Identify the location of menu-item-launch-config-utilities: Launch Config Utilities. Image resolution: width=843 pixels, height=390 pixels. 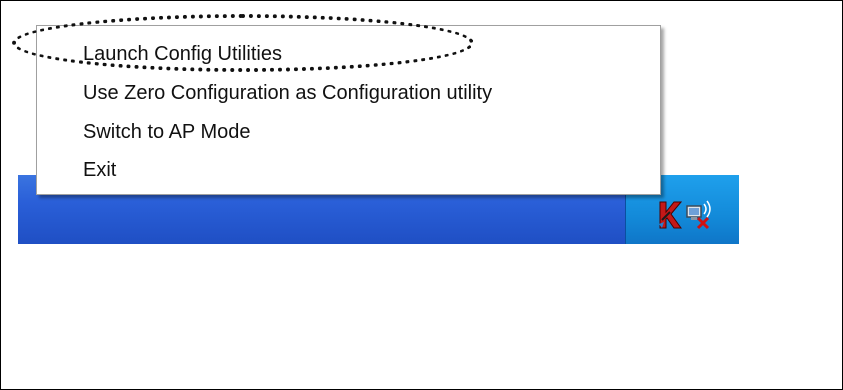
(182, 54).